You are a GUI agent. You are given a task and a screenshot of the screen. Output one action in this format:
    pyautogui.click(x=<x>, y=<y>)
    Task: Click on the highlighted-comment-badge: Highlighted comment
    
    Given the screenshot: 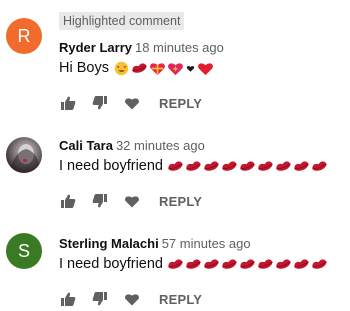 What is the action you would take?
    pyautogui.click(x=122, y=21)
    